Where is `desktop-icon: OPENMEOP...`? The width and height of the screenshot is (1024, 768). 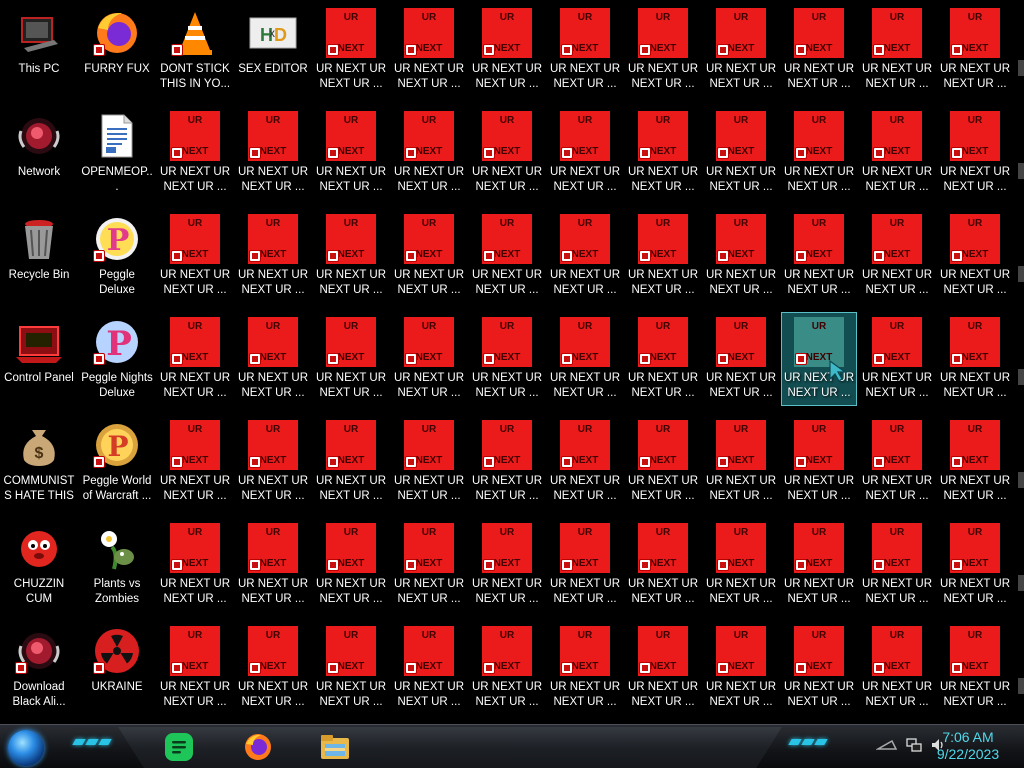
desktop-icon: OPENMEOP... is located at coordinates (117, 153).